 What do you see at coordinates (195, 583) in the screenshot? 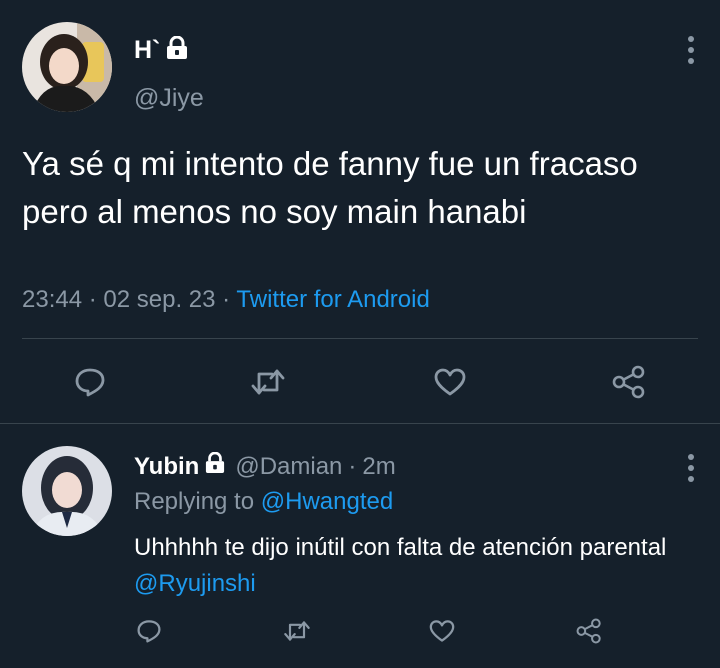
I see `mention-link: @Ryujinshi` at bounding box center [195, 583].